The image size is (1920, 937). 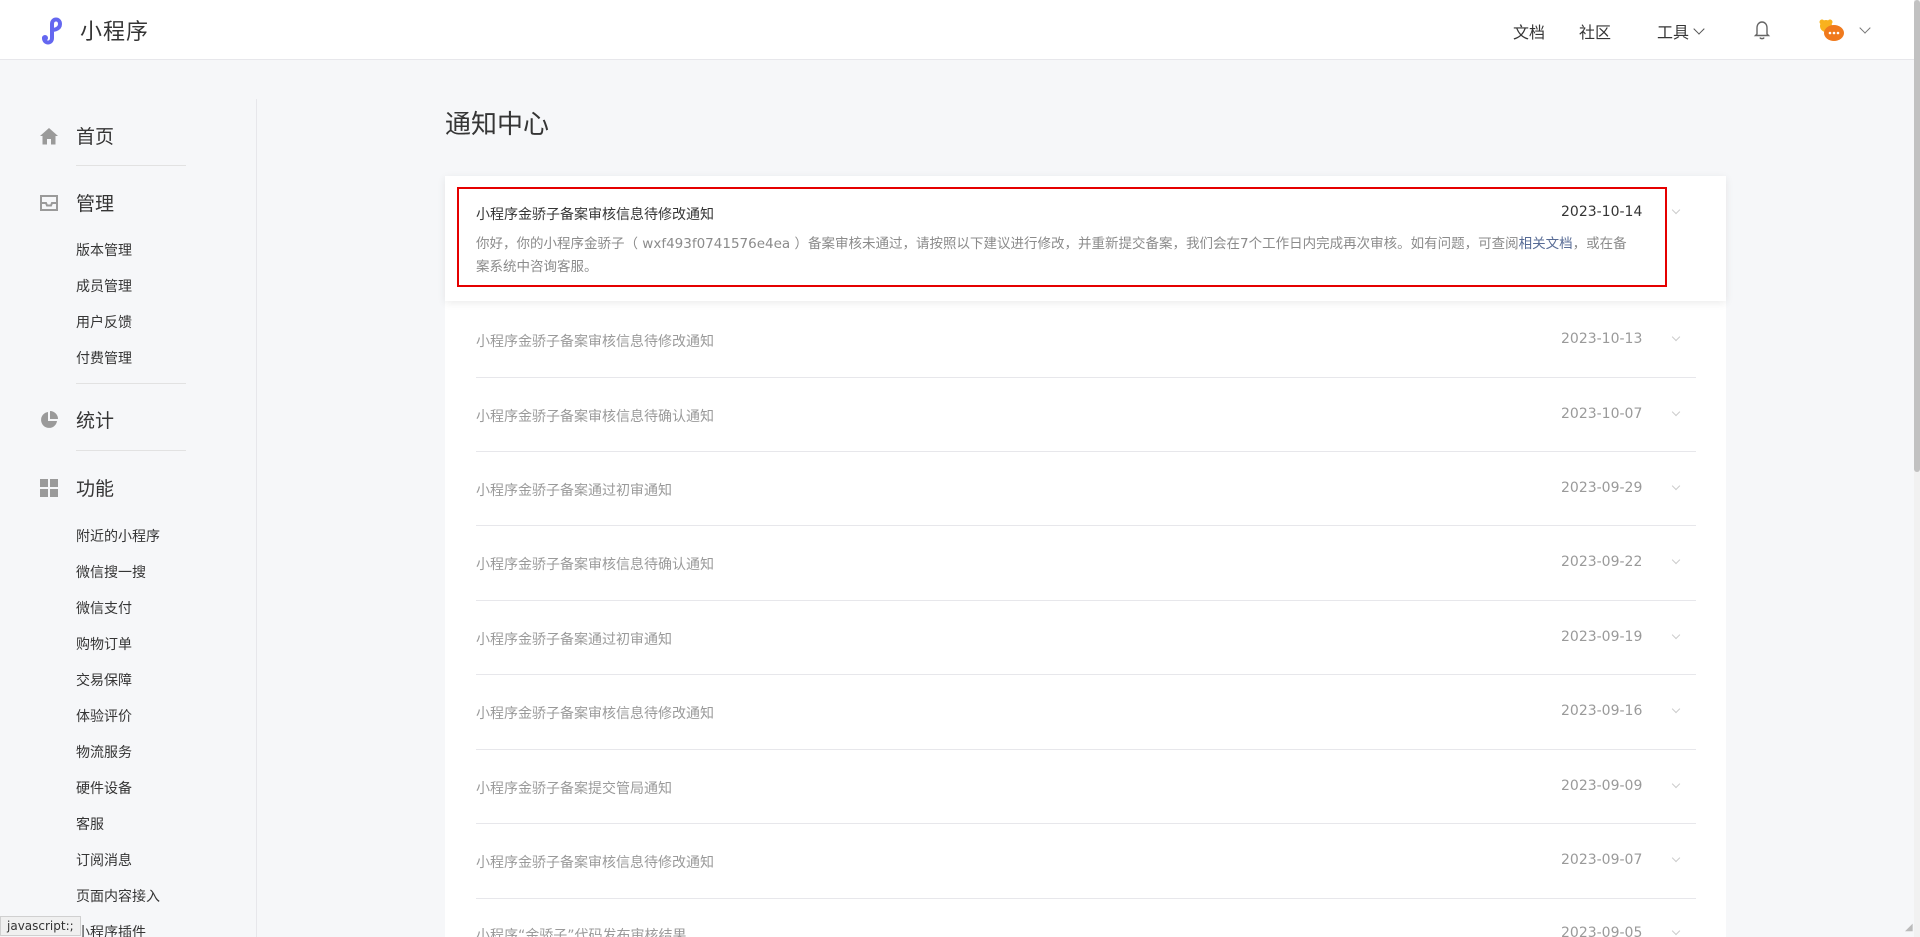 I want to click on notice-item: 小程序金骄子备案审核信息待确认通知 2023-09-22, so click(x=1086, y=577).